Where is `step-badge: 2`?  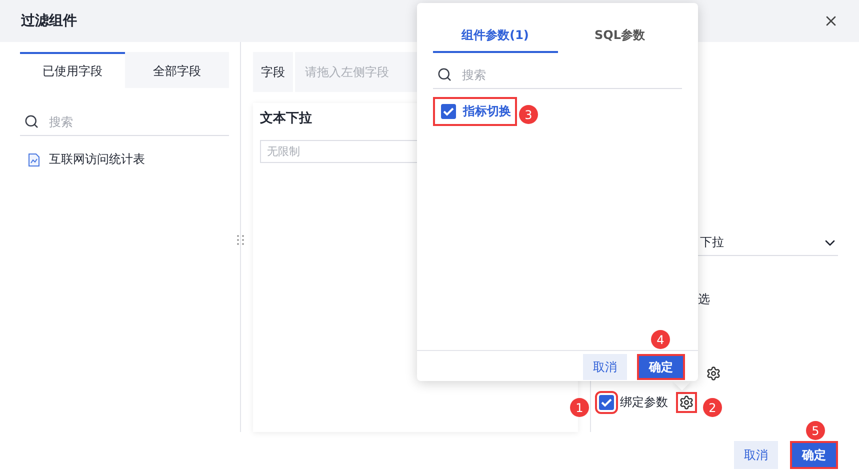
step-badge: 2 is located at coordinates (712, 407).